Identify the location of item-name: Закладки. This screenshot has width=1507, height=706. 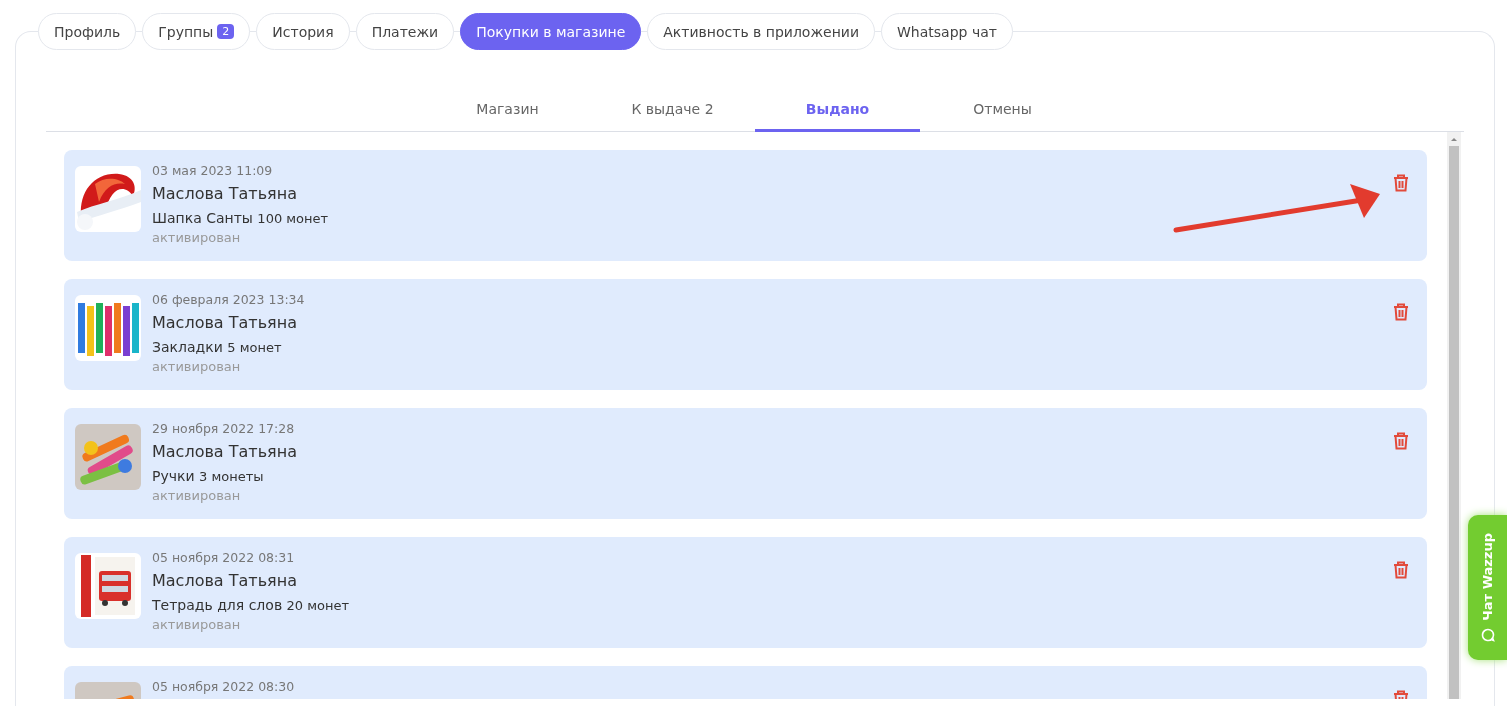
(187, 347).